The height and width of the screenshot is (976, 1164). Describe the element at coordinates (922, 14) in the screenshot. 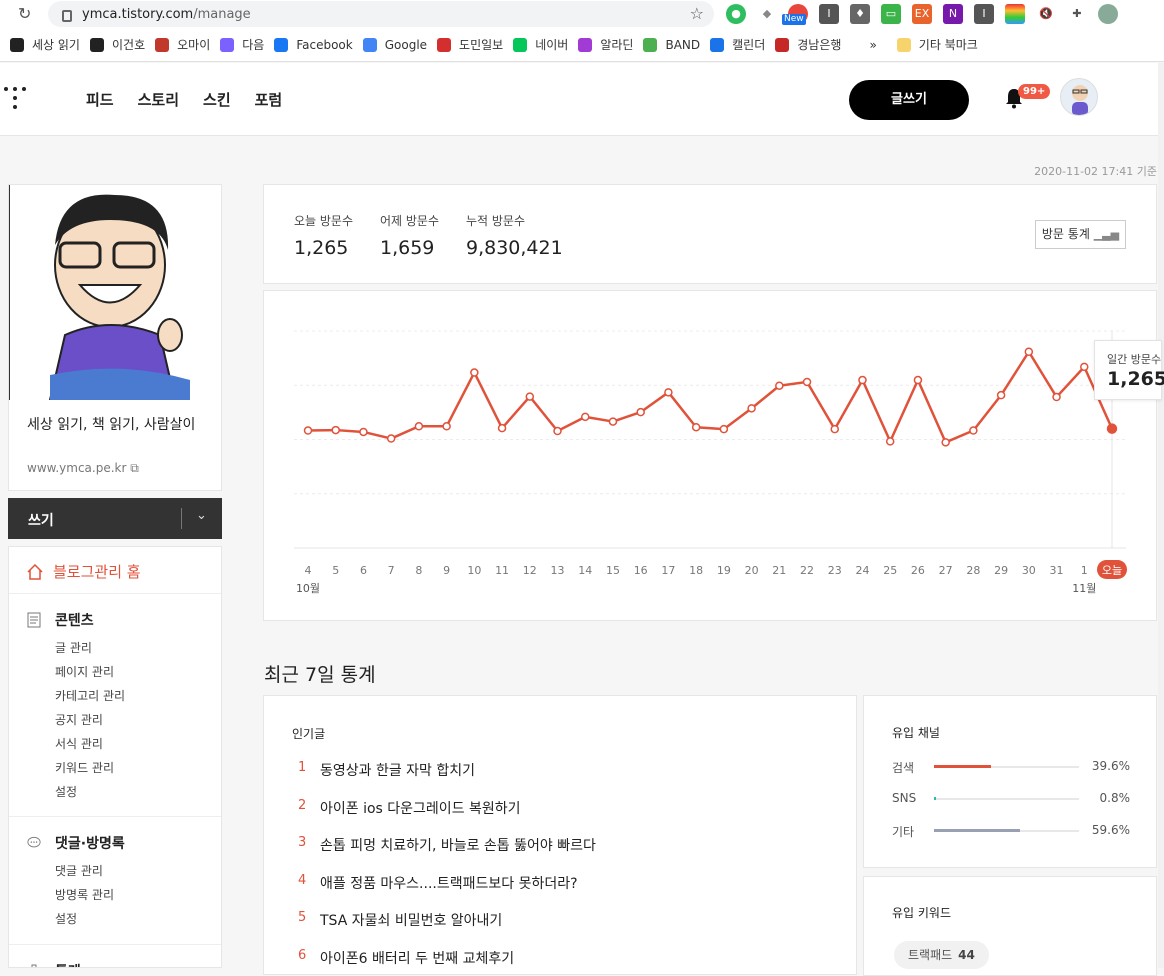

I see `ex-icon: EX` at that location.